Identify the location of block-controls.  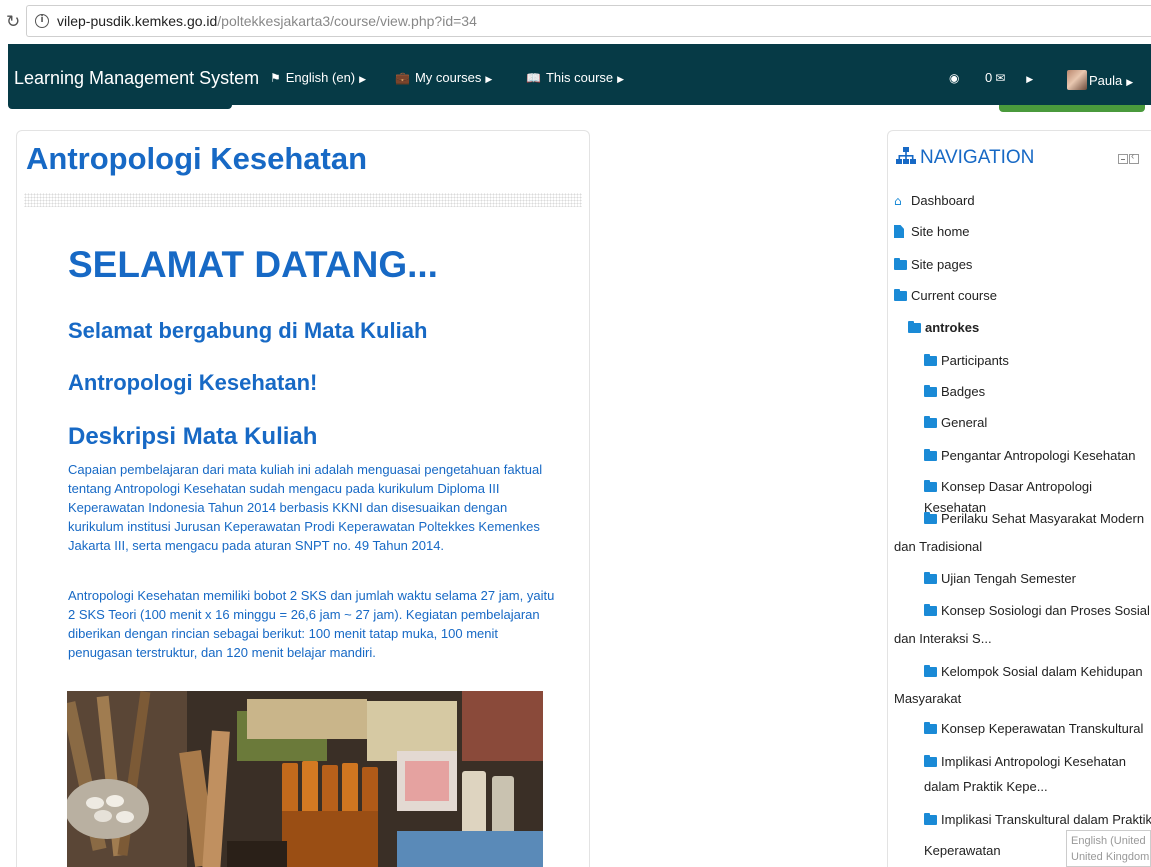
(1128, 160).